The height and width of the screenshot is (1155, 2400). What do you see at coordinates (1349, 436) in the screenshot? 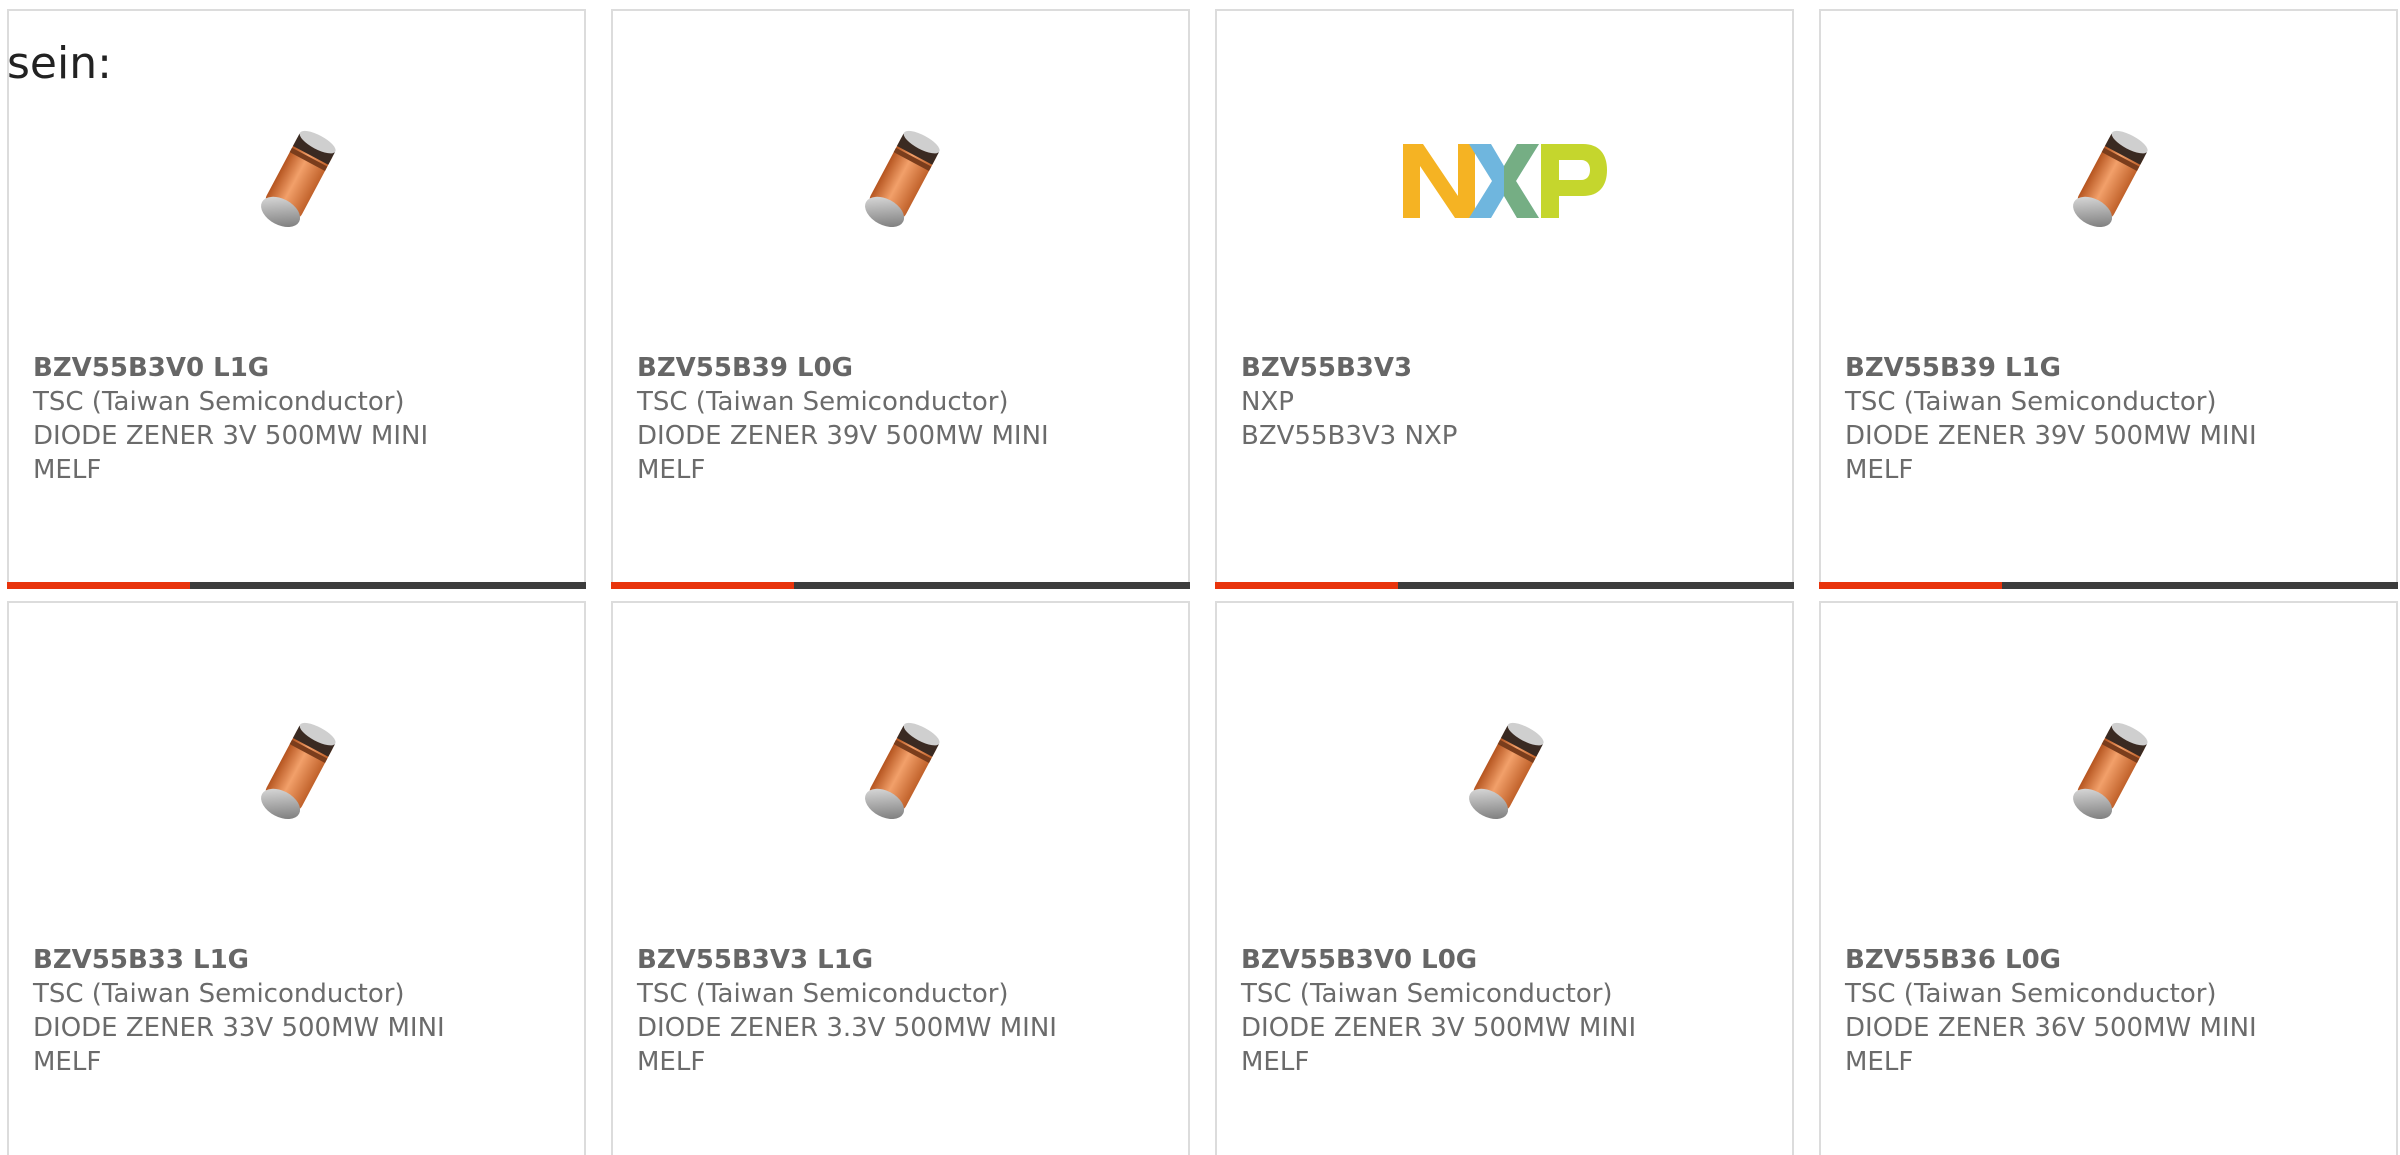
I see `description: BZV55B3V3 NXP` at bounding box center [1349, 436].